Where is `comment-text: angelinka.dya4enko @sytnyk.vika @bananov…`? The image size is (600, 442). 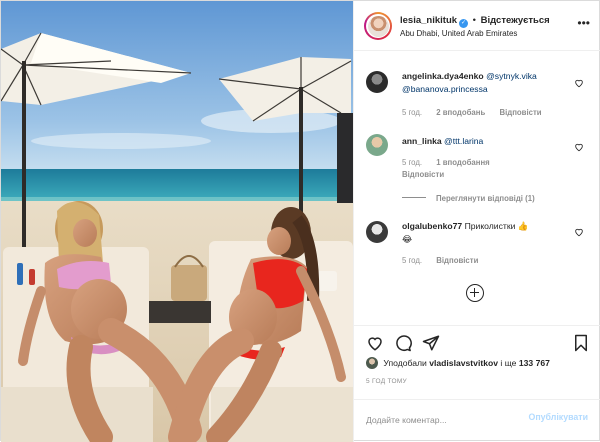 comment-text: angelinka.dya4enko @sytnyk.vika @bananov… is located at coordinates (484, 82).